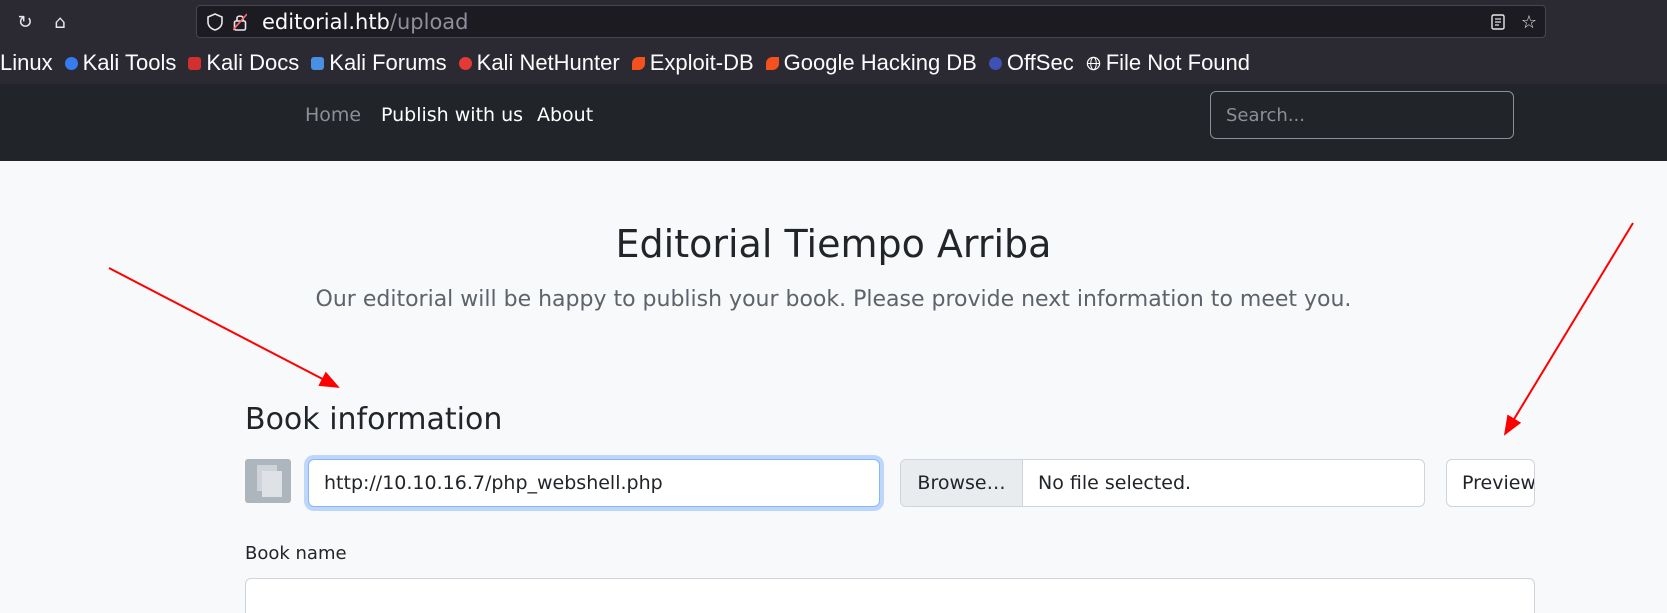  Describe the element at coordinates (1498, 22) in the screenshot. I see `reader-view-icon` at that location.